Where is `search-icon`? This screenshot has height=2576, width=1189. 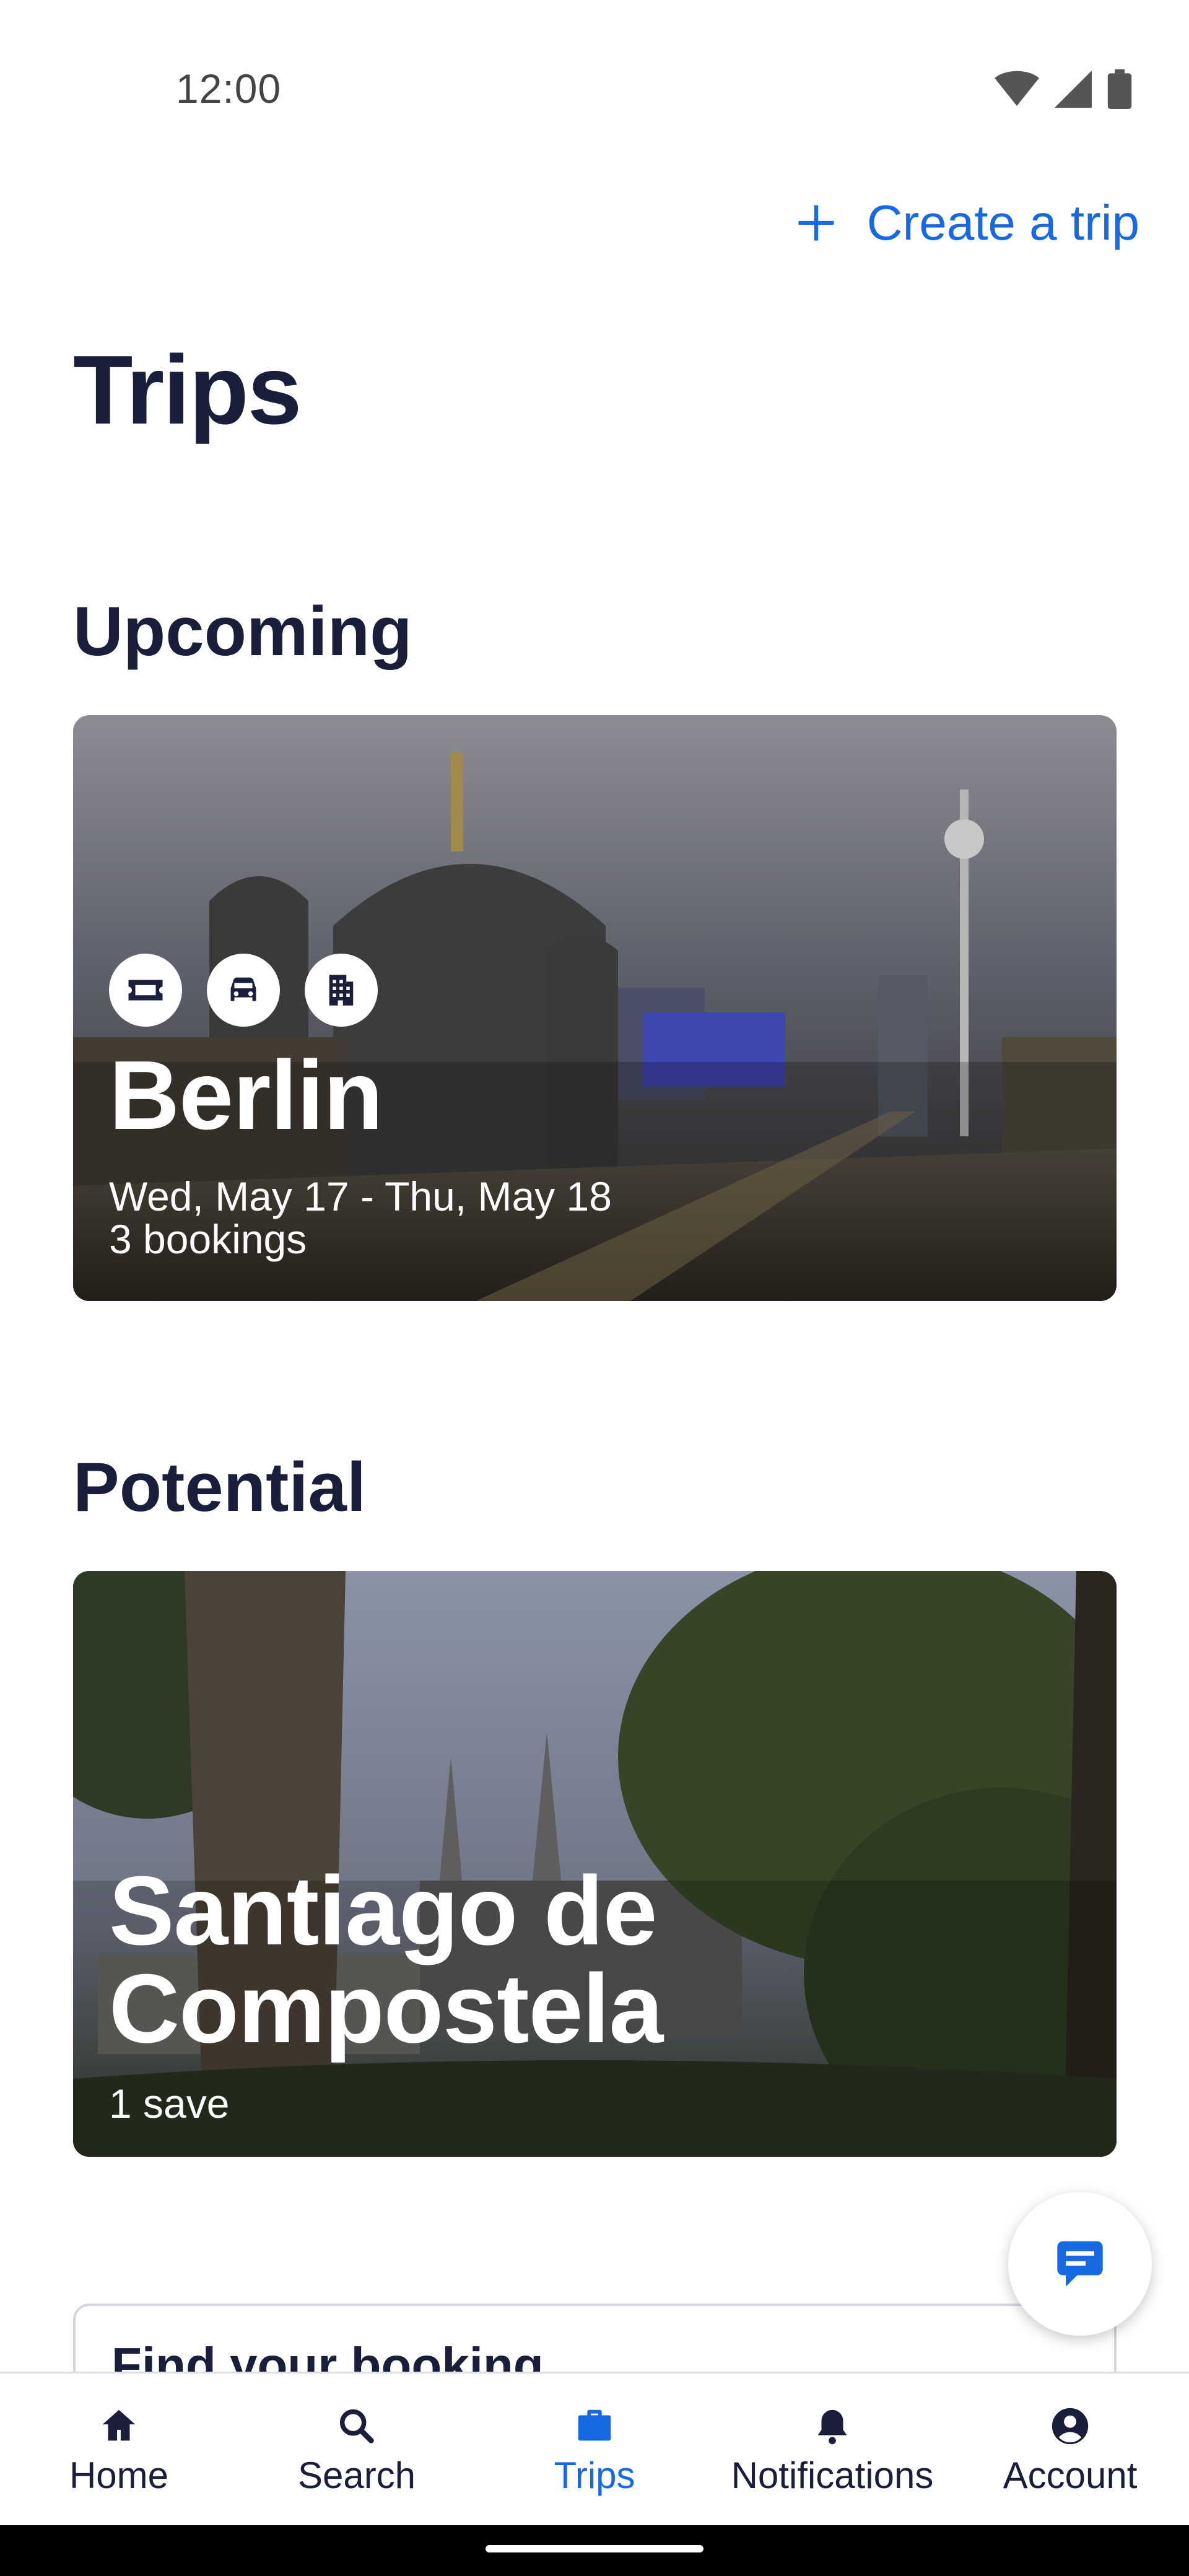
search-icon is located at coordinates (356, 2426).